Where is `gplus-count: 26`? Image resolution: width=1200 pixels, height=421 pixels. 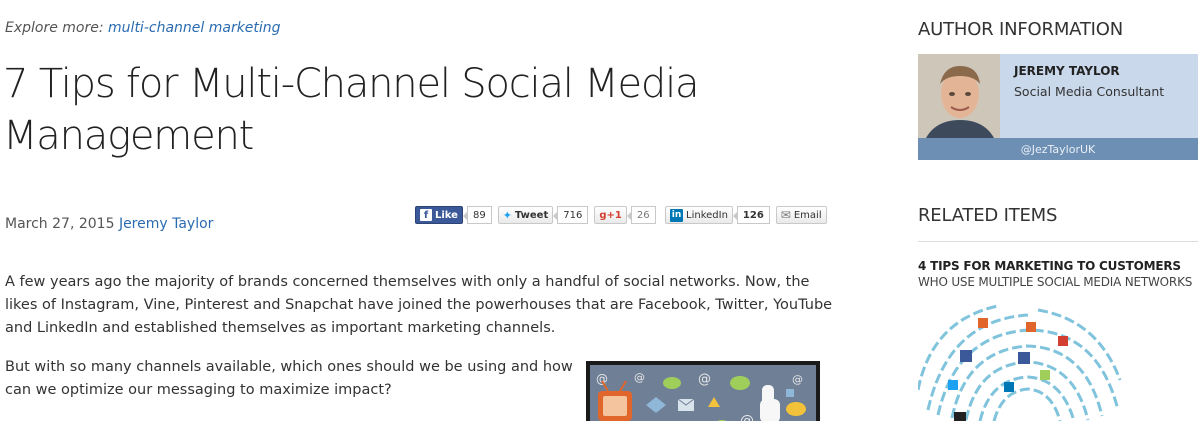
gplus-count: 26 is located at coordinates (641, 215).